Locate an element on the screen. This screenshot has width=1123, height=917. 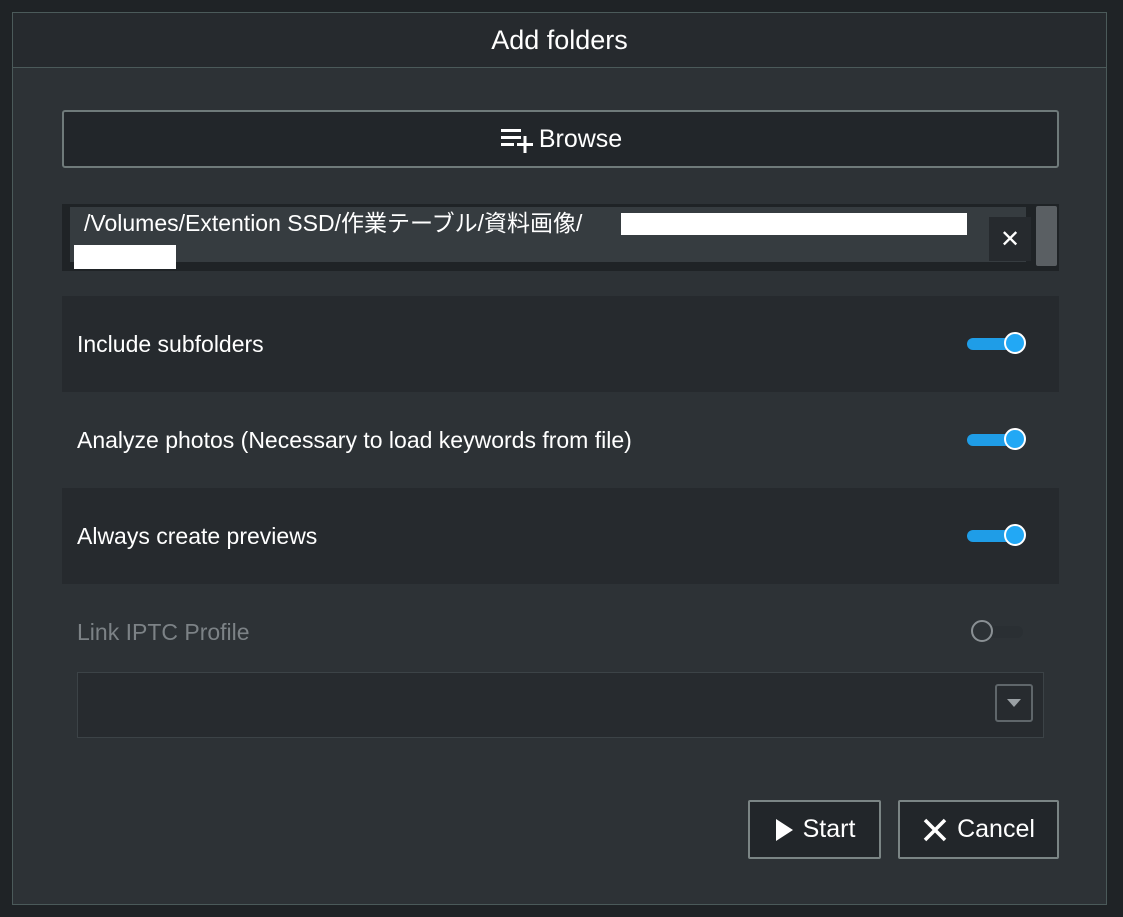
dialog-title-bar: Add folders is located at coordinates (559, 40).